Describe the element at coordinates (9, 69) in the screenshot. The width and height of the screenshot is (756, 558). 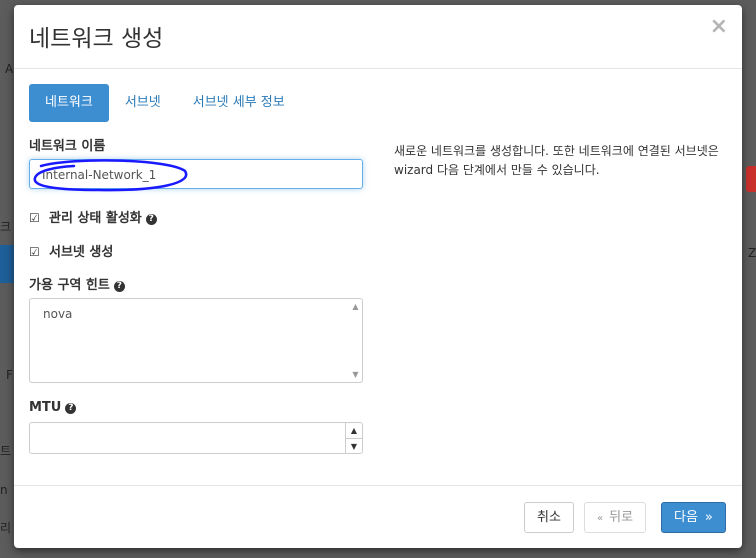
I see `bg-fragment: A` at that location.